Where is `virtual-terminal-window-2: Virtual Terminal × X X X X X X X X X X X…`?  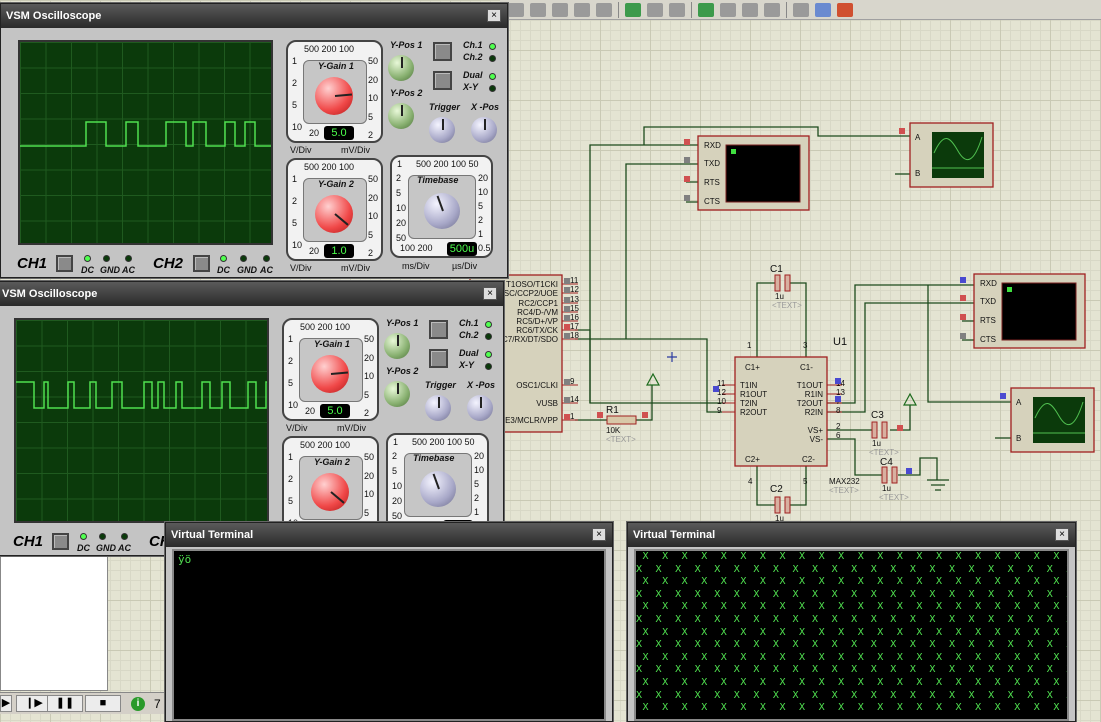
virtual-terminal-window-2: Virtual Terminal × X X X X X X X X X X X… is located at coordinates (851, 622).